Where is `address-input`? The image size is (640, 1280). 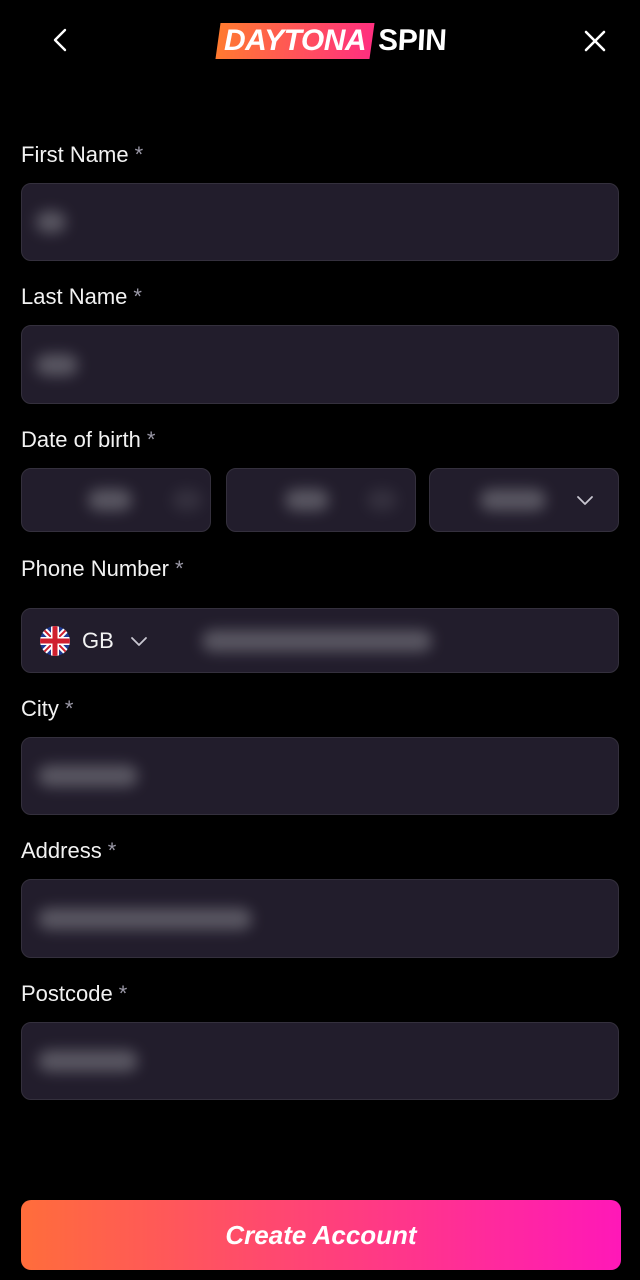
address-input is located at coordinates (320, 918).